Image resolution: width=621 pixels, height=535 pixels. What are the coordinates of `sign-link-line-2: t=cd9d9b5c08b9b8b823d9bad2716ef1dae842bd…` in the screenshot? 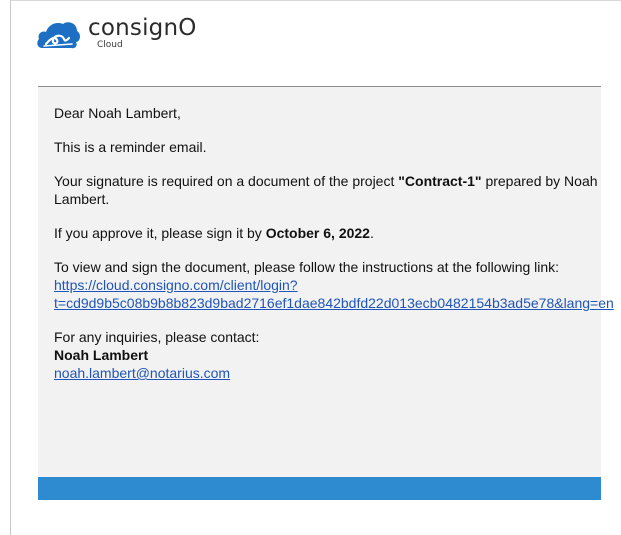 It's located at (334, 303).